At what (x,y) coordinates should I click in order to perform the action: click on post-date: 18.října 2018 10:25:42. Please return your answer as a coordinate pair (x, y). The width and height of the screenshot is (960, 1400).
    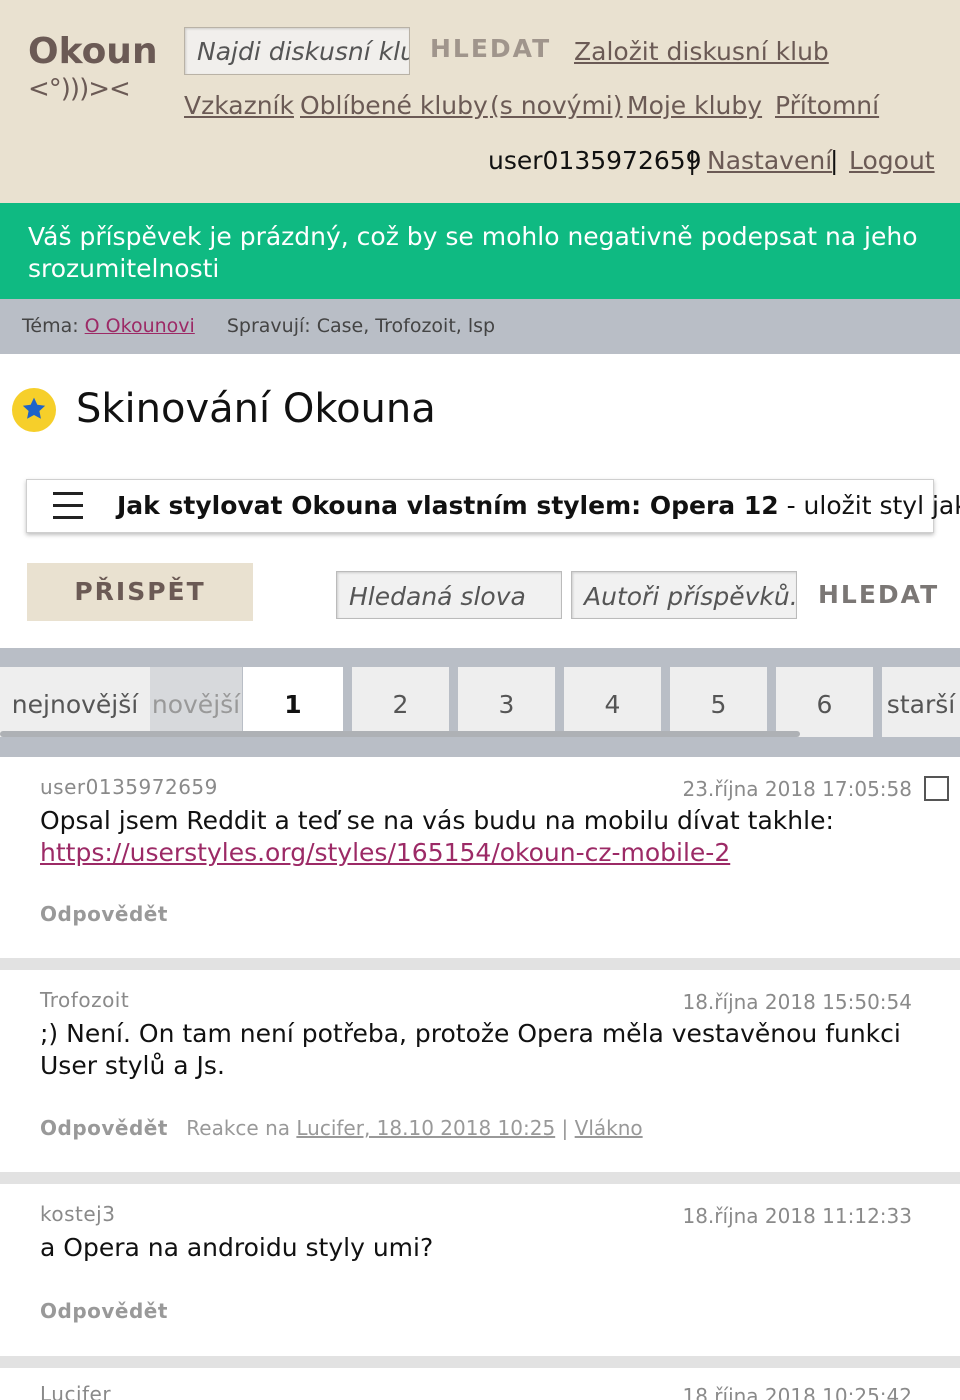
    Looking at the image, I should click on (797, 1392).